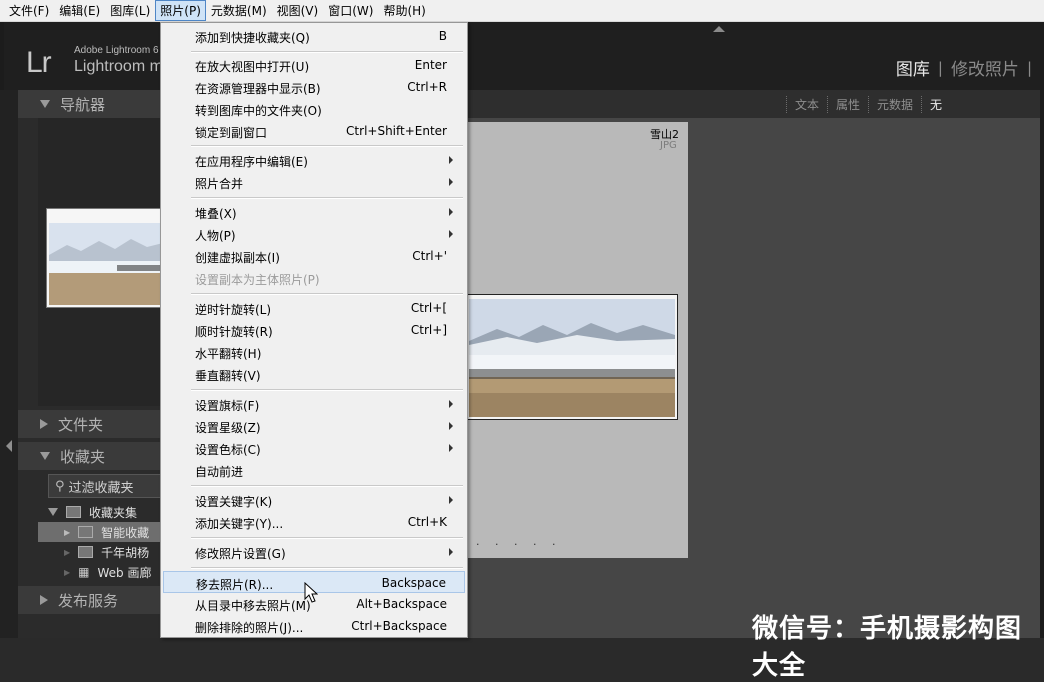 The image size is (1044, 682). Describe the element at coordinates (79, 10) in the screenshot. I see `menu-edit: 编辑(E)` at that location.